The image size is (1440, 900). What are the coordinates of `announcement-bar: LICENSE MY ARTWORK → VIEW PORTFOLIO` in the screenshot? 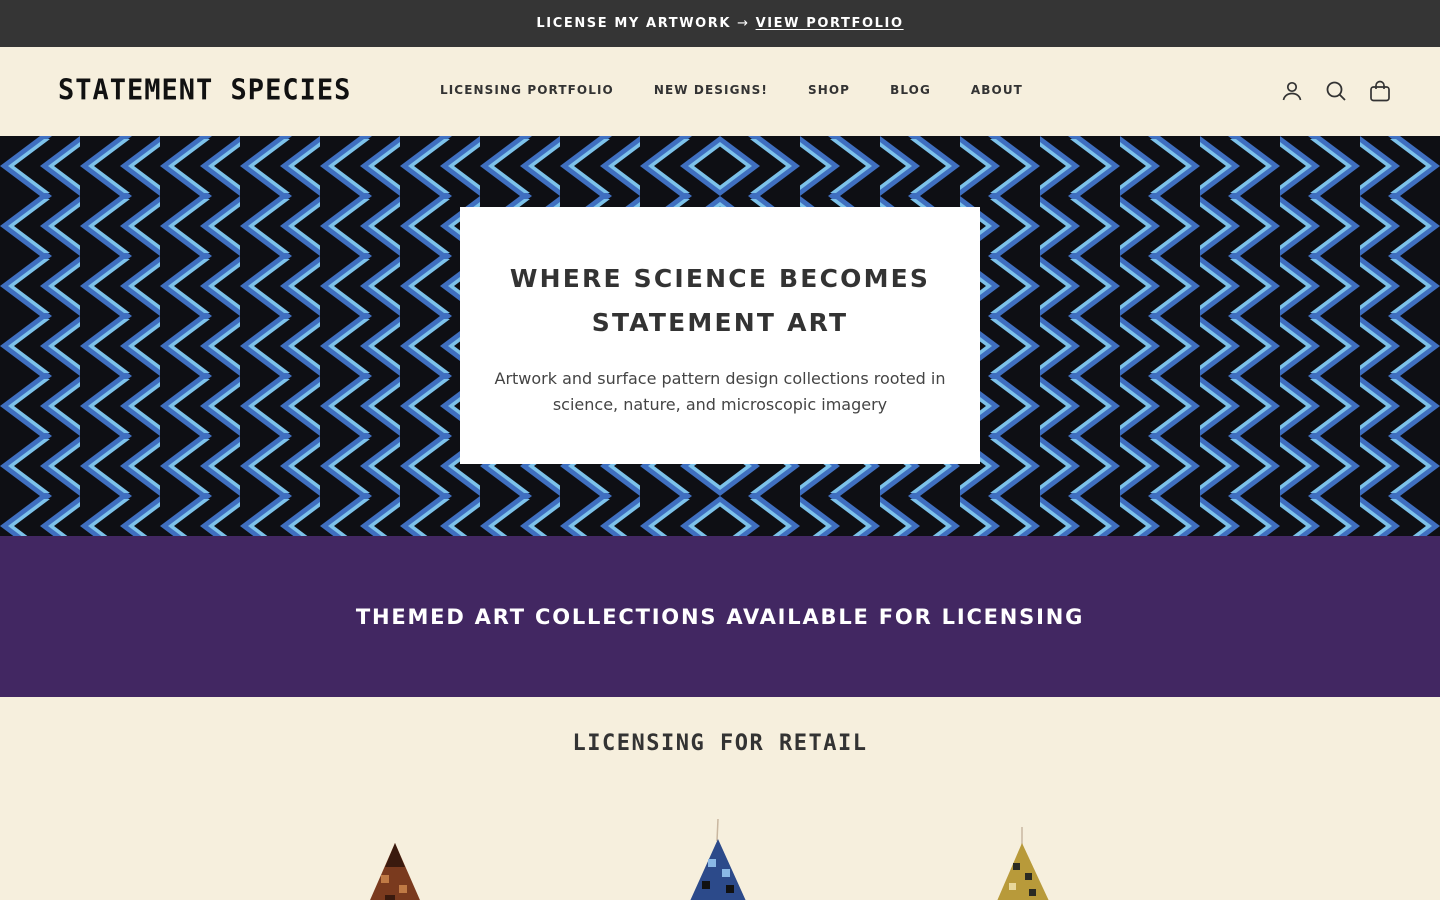 It's located at (720, 23).